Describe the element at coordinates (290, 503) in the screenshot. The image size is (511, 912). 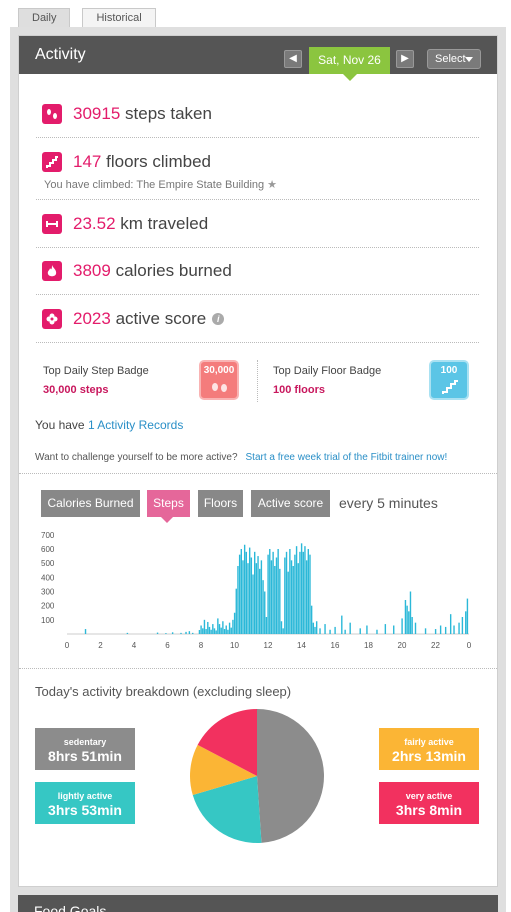
I see `chart-tab-active-score: Active score` at that location.